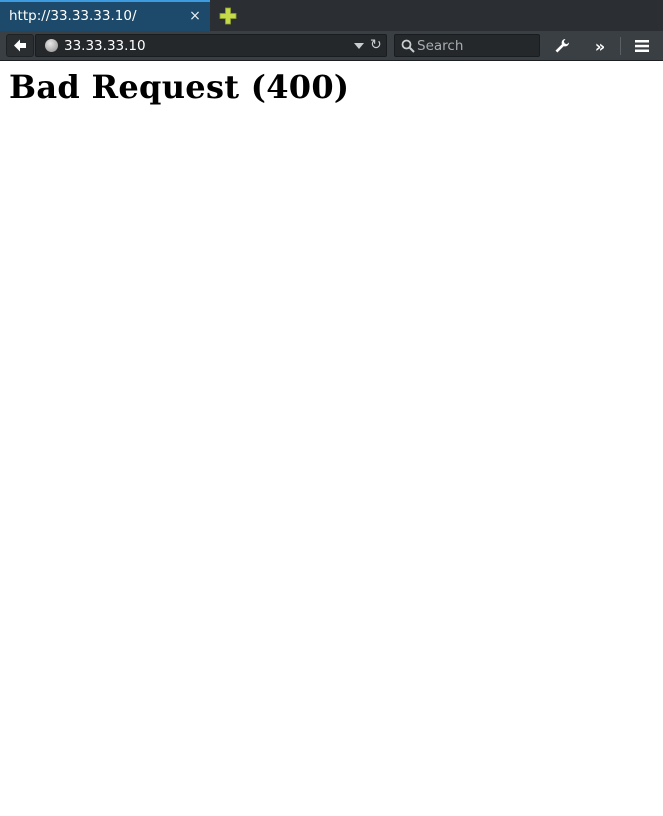 This screenshot has height=816, width=663. I want to click on active-tab: http://33.33.33.10/ ×, so click(105, 15).